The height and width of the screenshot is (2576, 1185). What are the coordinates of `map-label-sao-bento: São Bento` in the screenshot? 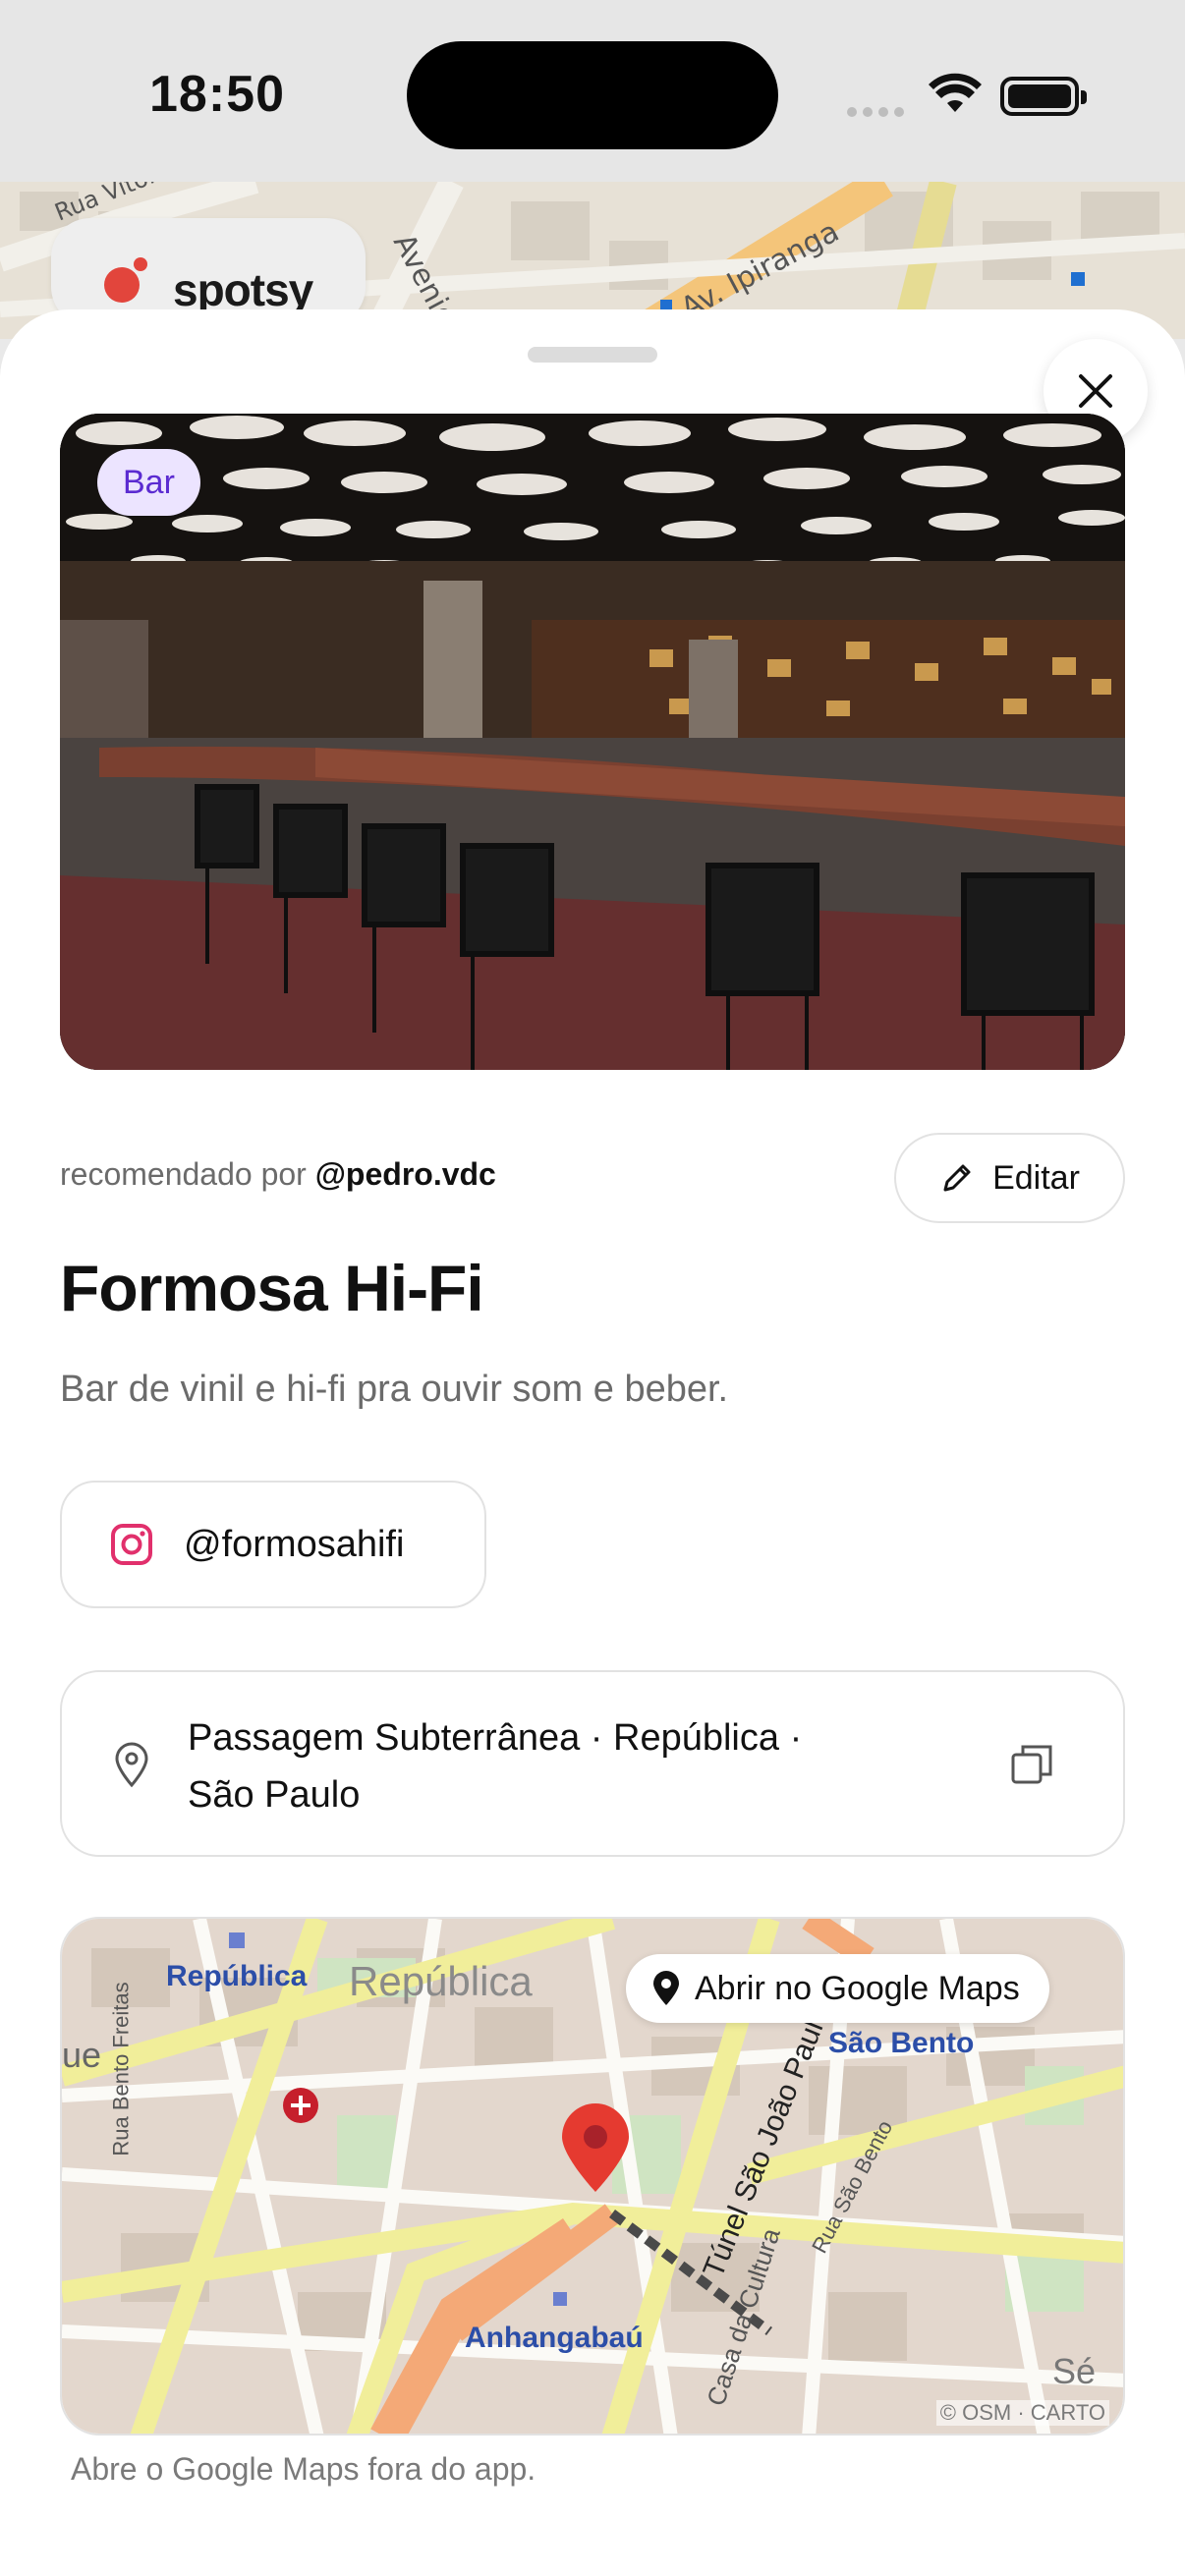 It's located at (902, 2043).